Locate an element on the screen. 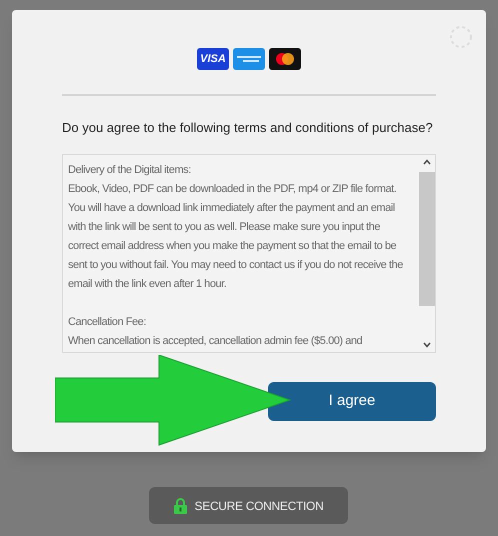 The image size is (498, 536). terms-question: Do you agree to the following terms and conditions of purchase? is located at coordinates (248, 128).